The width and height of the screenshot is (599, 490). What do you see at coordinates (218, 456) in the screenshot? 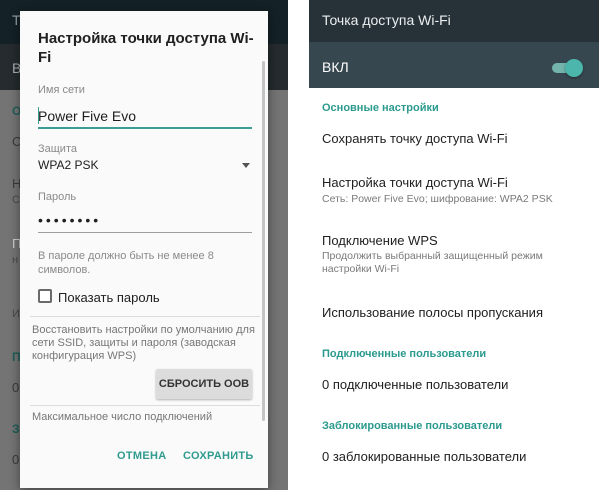
I see `save-button: СОХРАНИТЬ` at bounding box center [218, 456].